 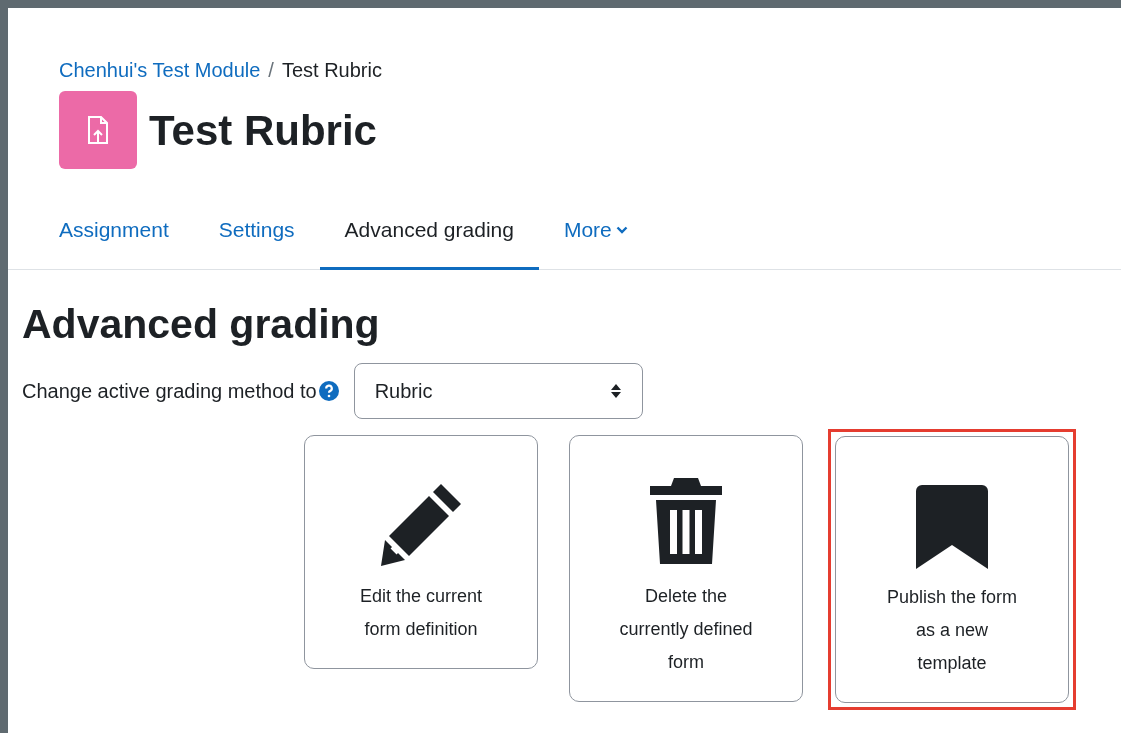 I want to click on tab: Settings, so click(x=256, y=231).